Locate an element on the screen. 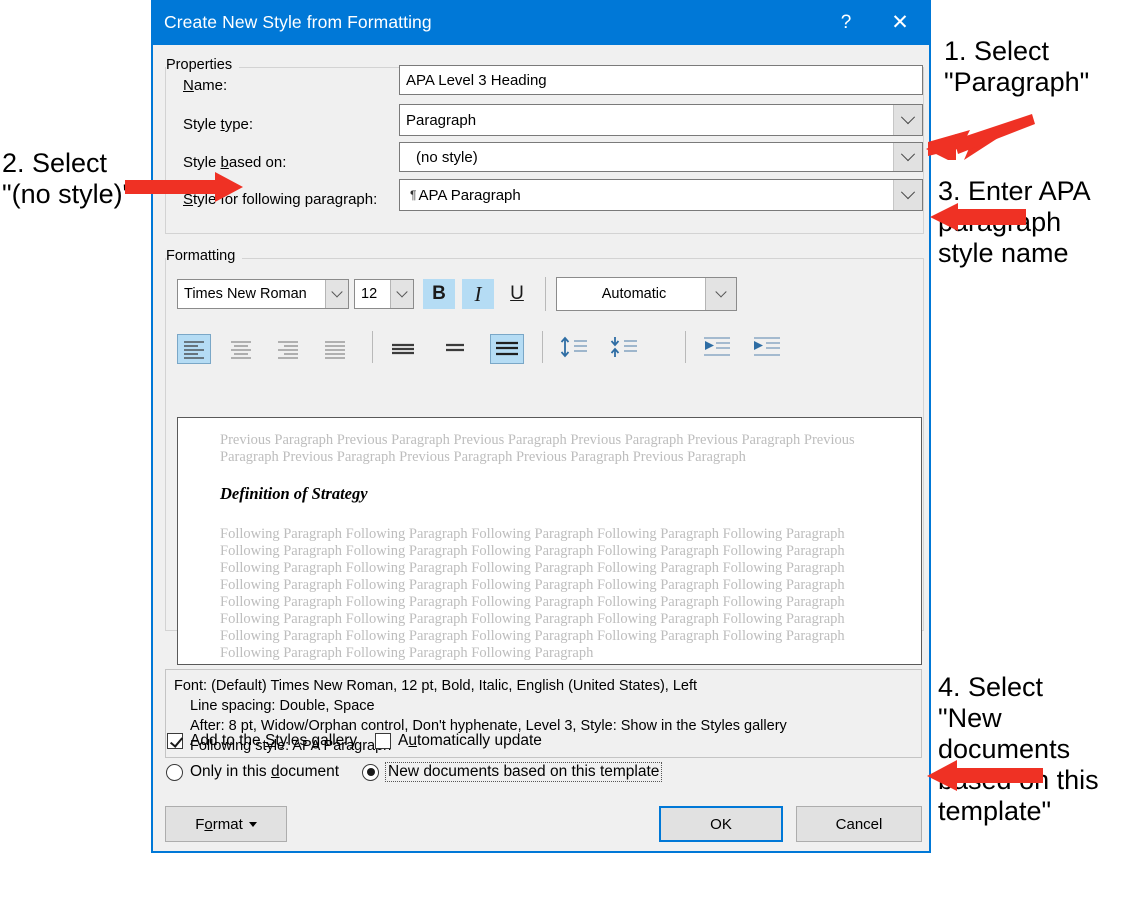  font-color-dropdown: Automatic is located at coordinates (646, 294).